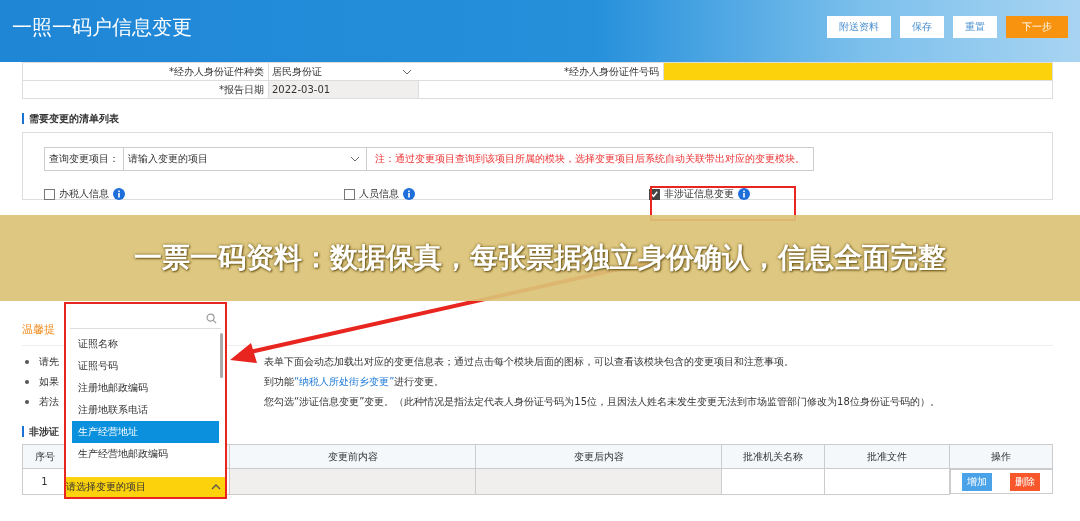 The height and width of the screenshot is (521, 1080). Describe the element at coordinates (216, 487) in the screenshot. I see `chevron-up-icon` at that location.